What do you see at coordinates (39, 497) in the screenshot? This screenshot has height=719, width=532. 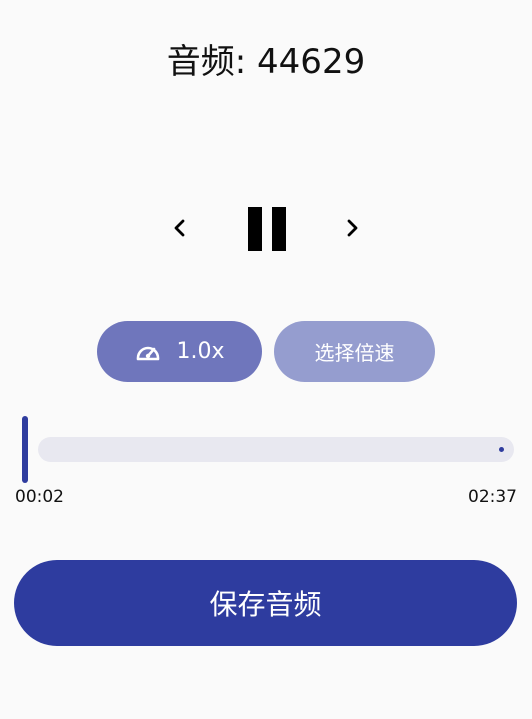 I see `current-time: 00:02` at bounding box center [39, 497].